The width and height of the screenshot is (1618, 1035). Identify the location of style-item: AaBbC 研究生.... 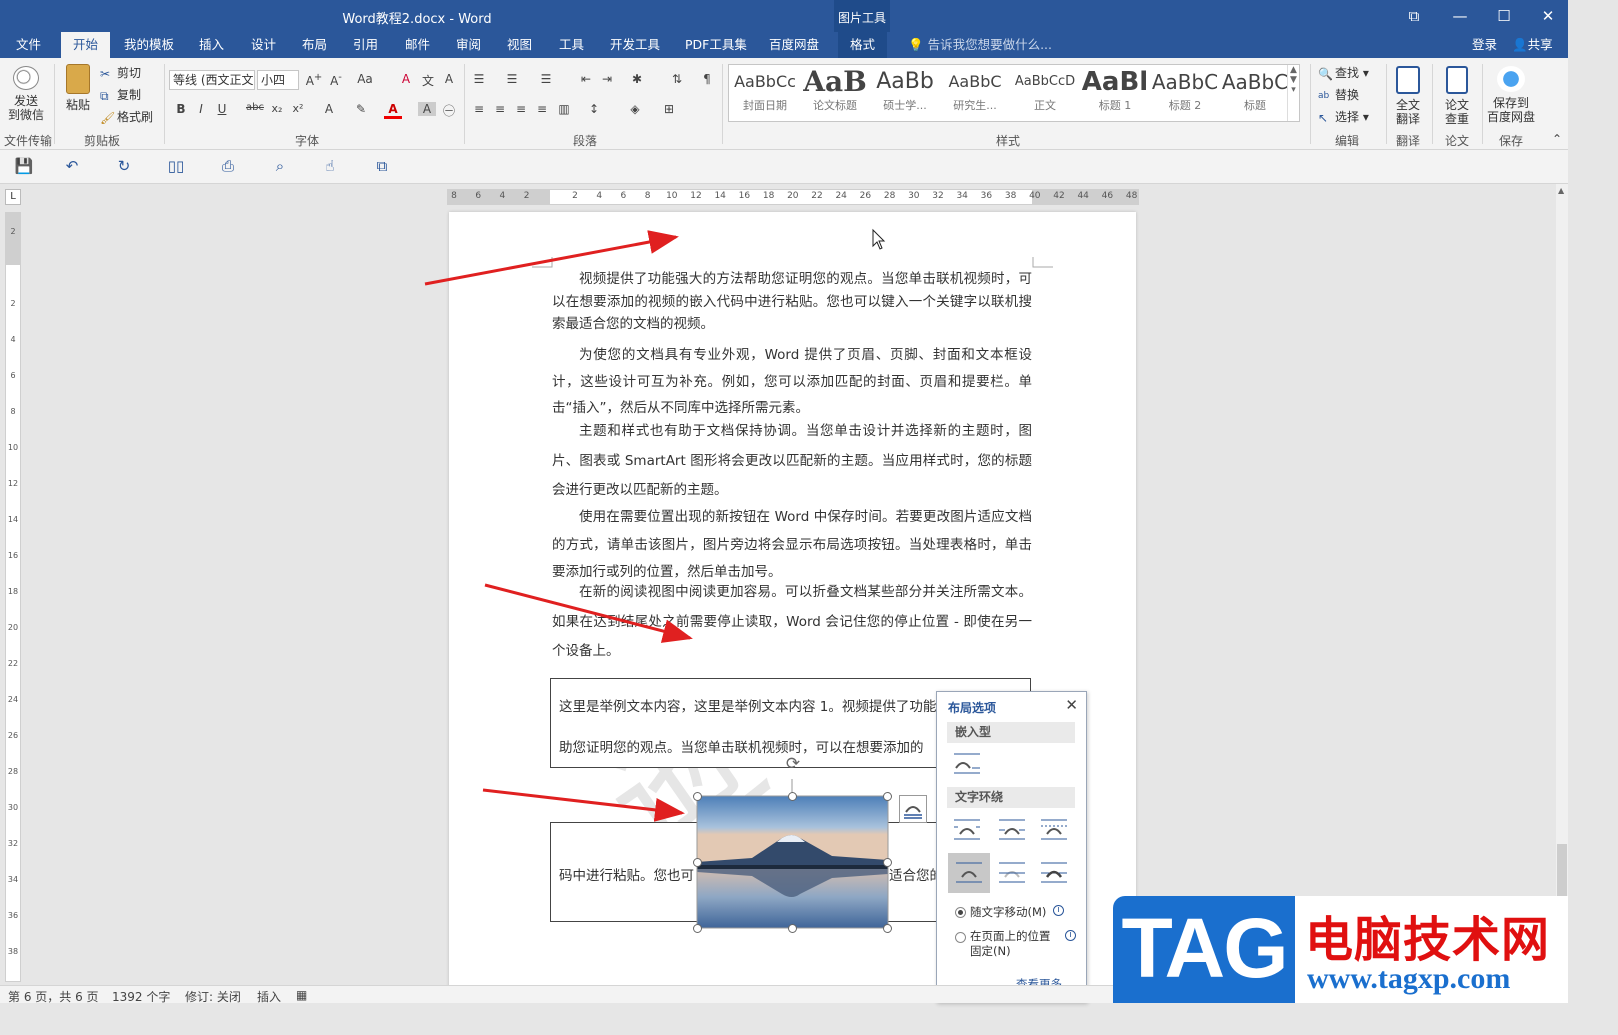
(975, 93).